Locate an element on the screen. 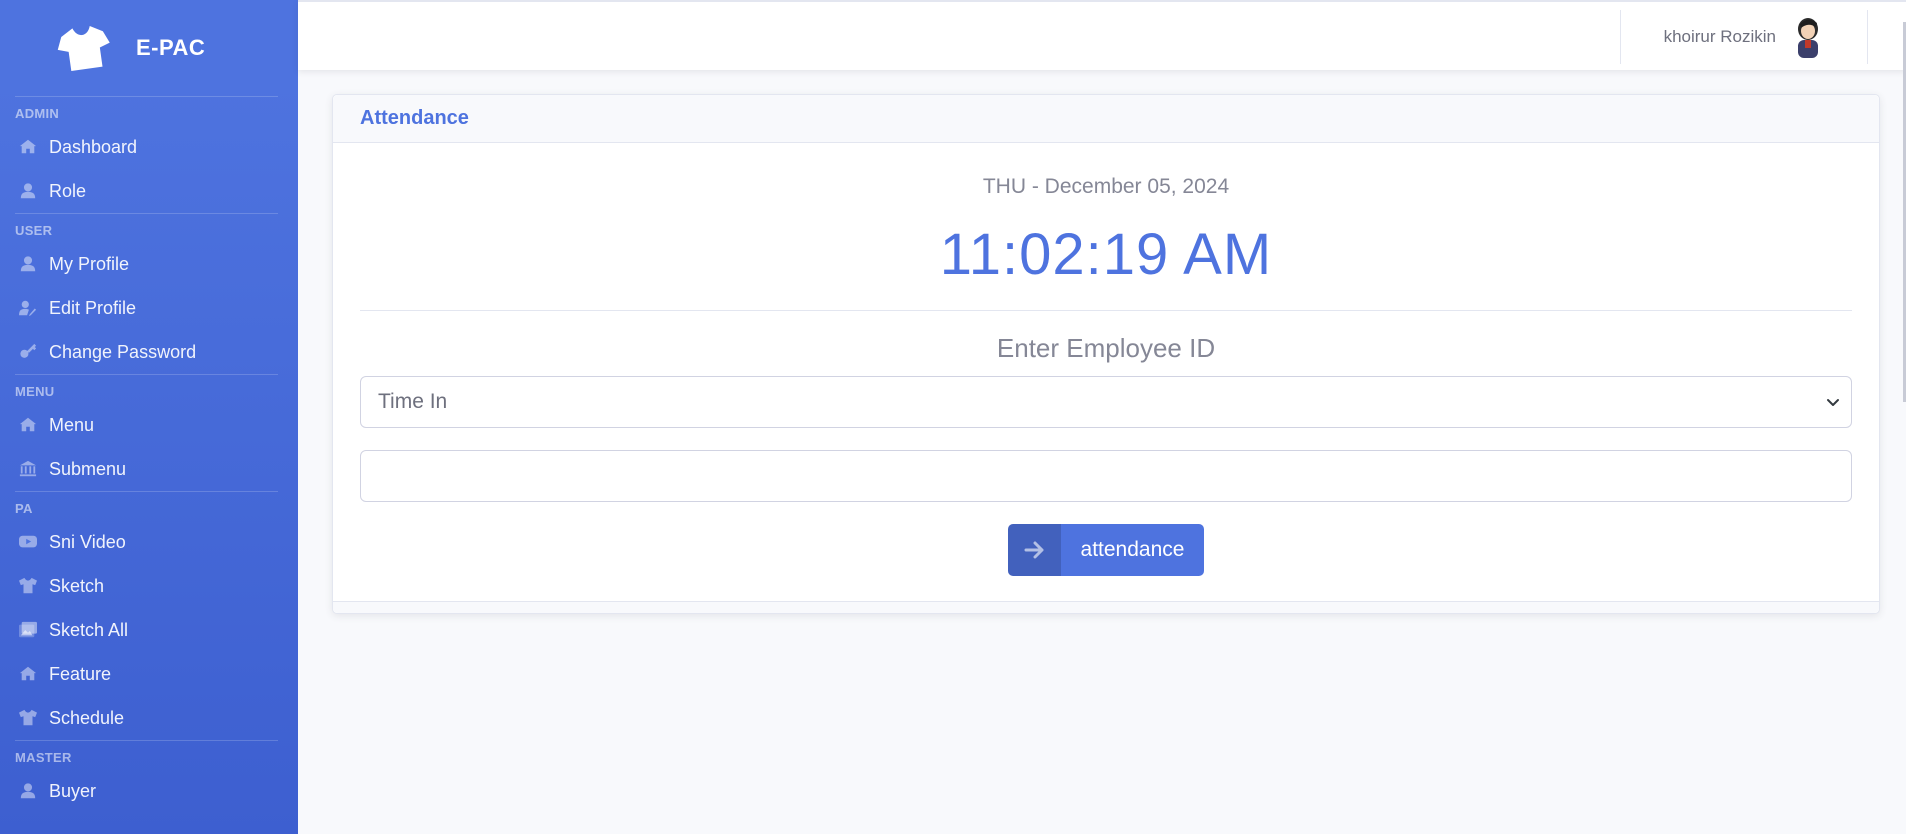  user-name: khoirur Rozikin is located at coordinates (1719, 36).